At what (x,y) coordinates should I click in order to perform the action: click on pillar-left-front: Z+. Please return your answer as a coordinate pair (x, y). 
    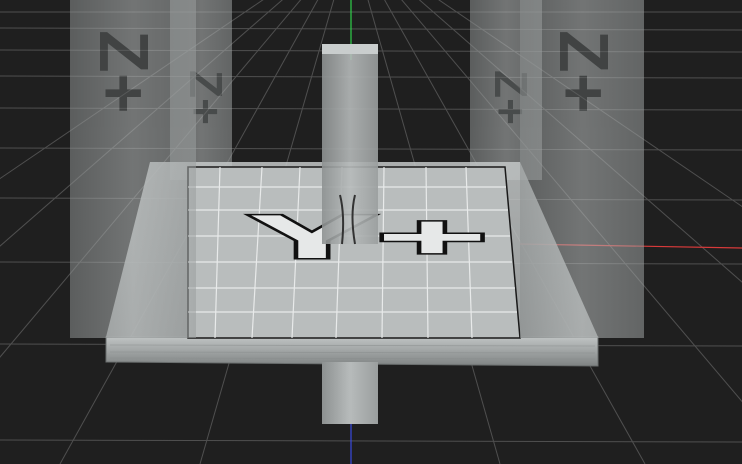
    Looking at the image, I should click on (133, 169).